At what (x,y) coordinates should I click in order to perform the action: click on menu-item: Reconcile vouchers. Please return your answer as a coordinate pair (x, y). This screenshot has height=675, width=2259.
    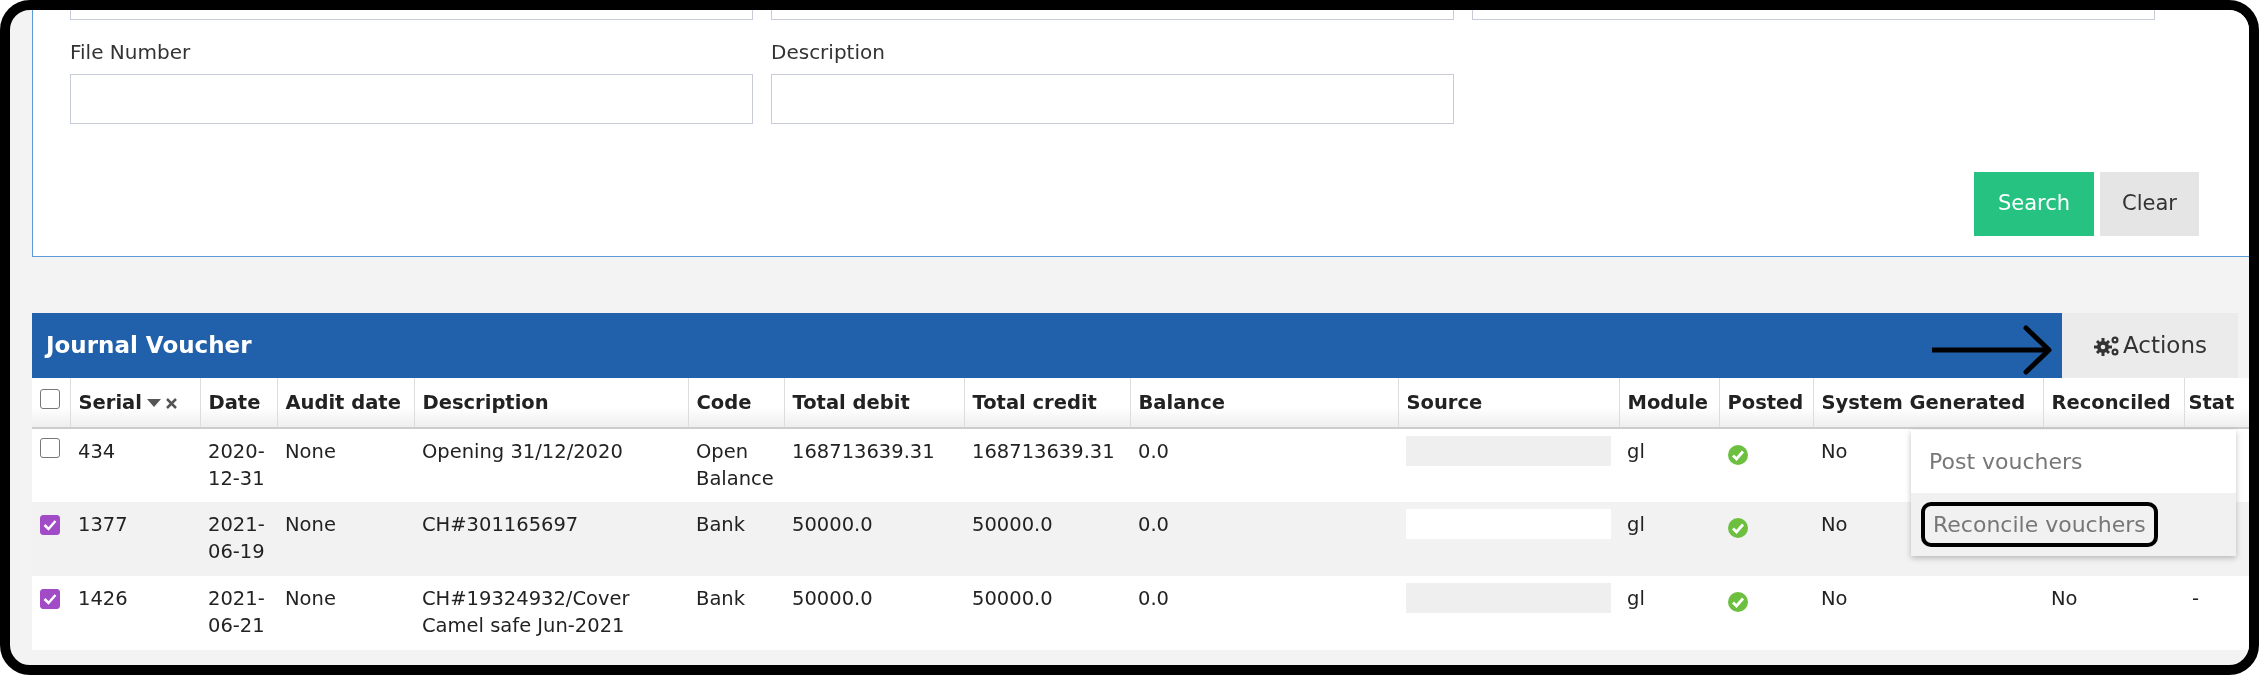
    Looking at the image, I should click on (2073, 524).